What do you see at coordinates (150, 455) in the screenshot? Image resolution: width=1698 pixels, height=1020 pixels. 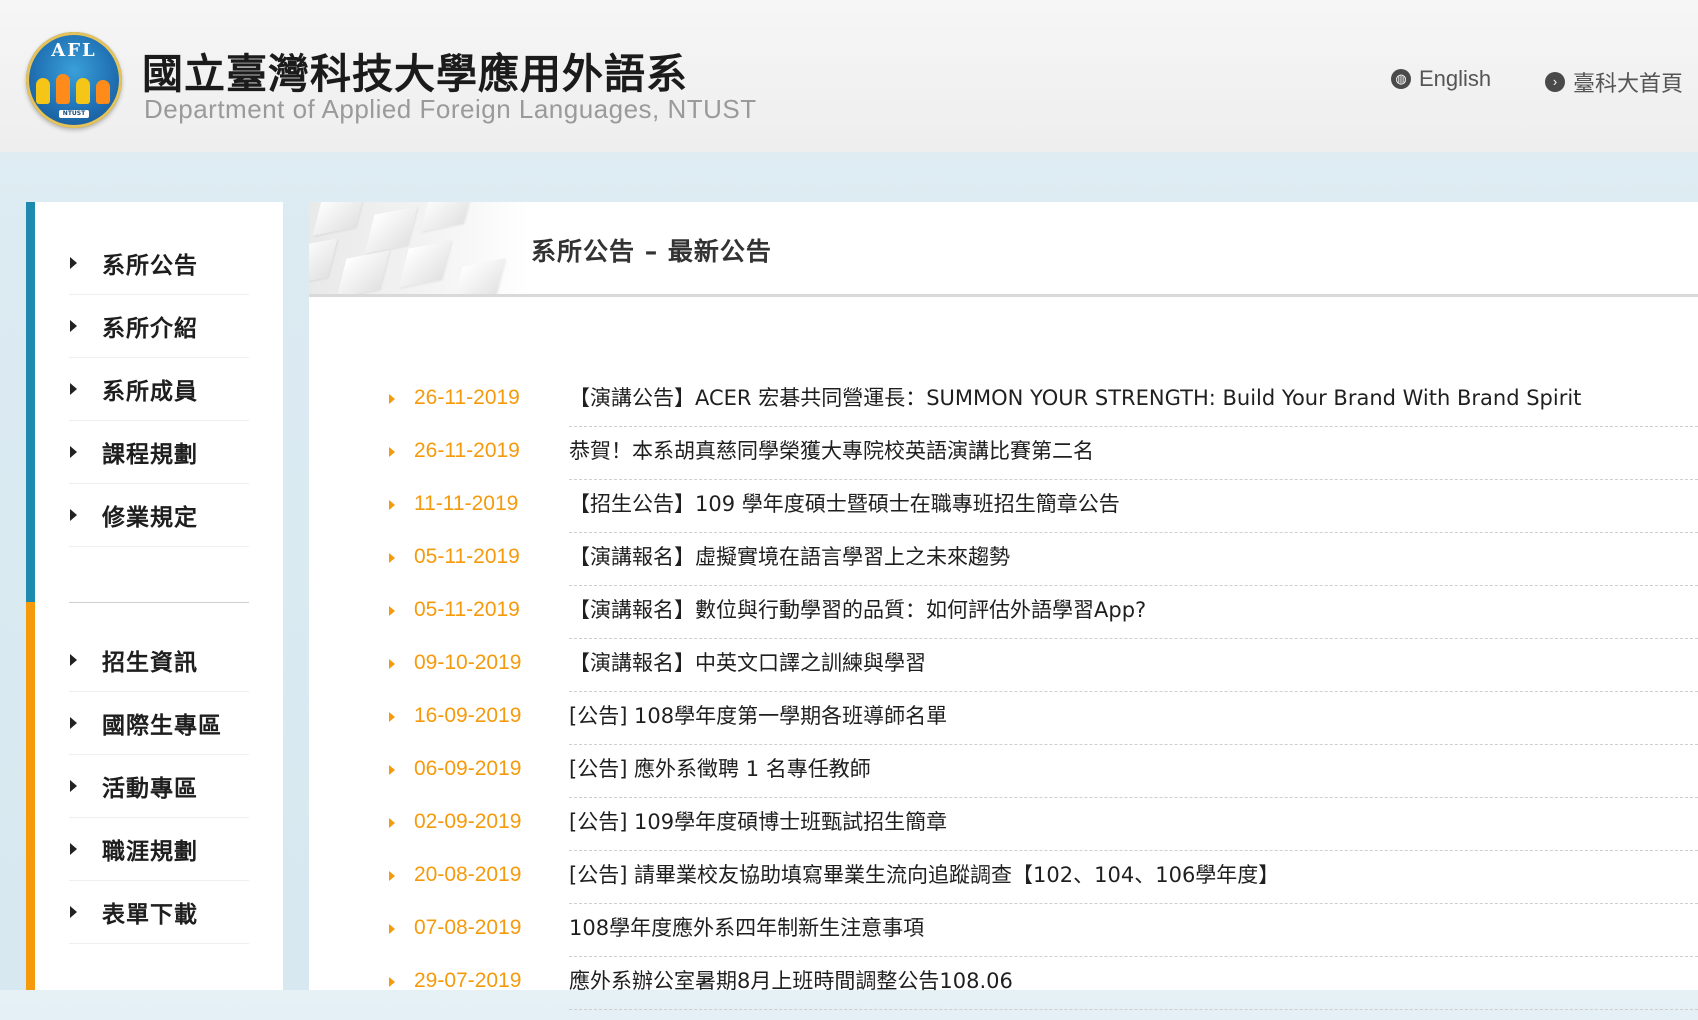 I see `sidebar-item-label: 課程規劃` at bounding box center [150, 455].